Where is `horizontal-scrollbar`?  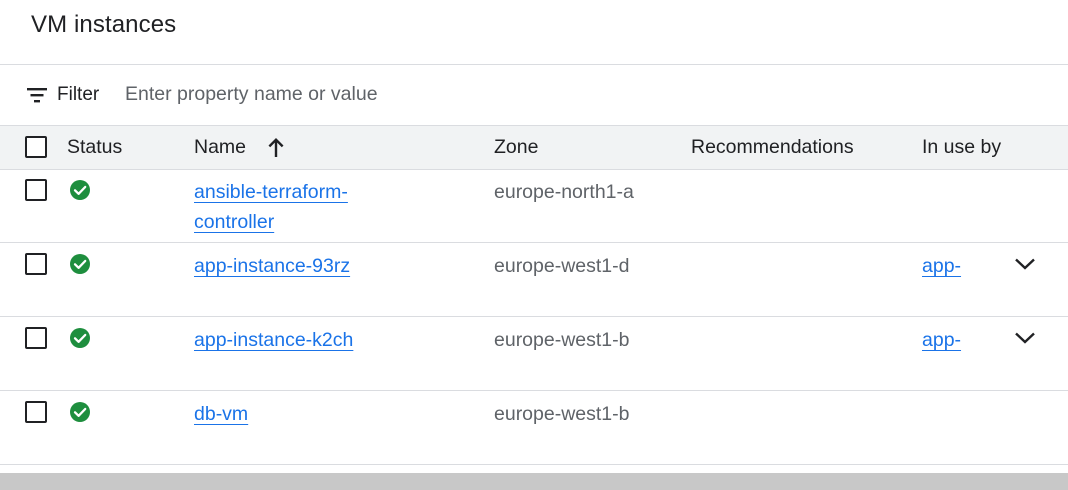
horizontal-scrollbar is located at coordinates (534, 481).